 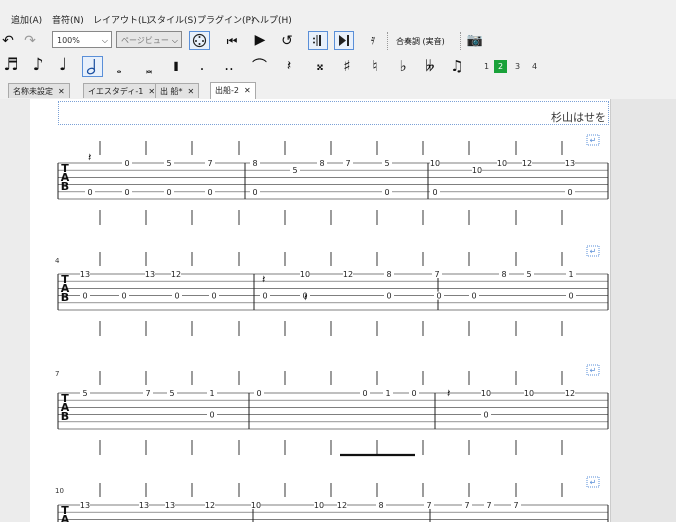 I want to click on measure-number: 7, so click(x=57, y=374).